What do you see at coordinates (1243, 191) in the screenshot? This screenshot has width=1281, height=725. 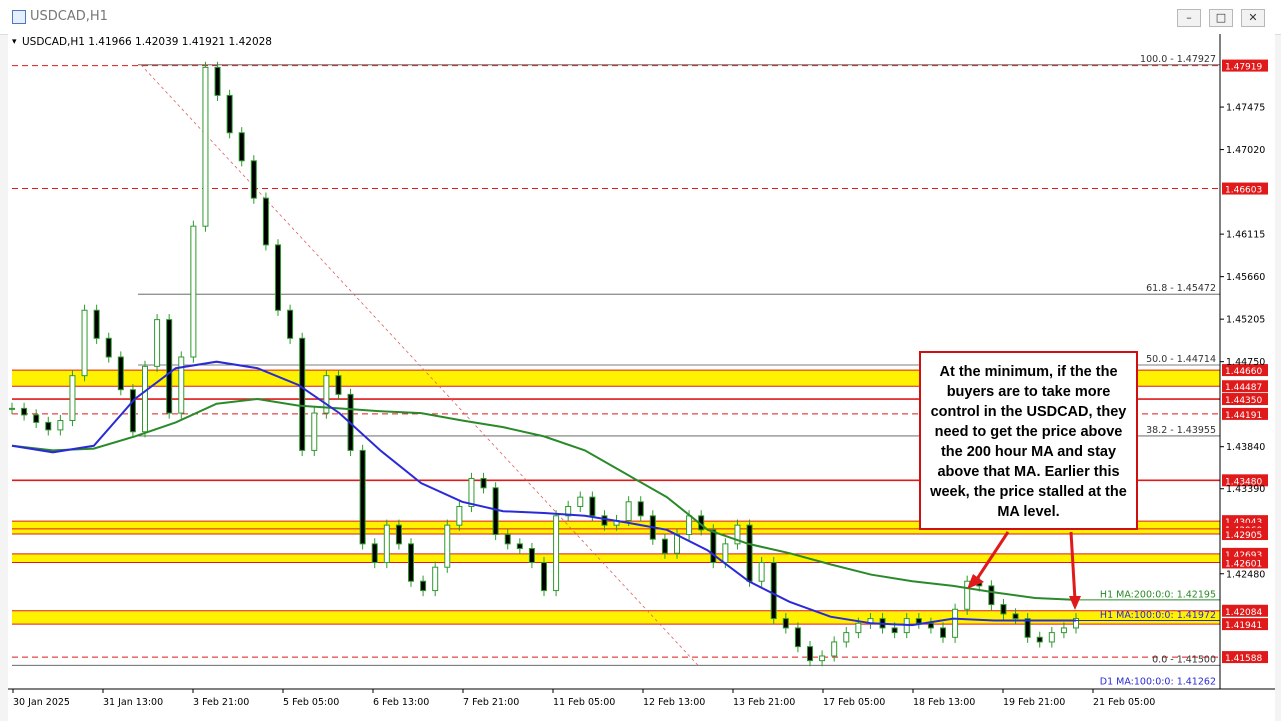 I see `price-level-label: 1.46603` at bounding box center [1243, 191].